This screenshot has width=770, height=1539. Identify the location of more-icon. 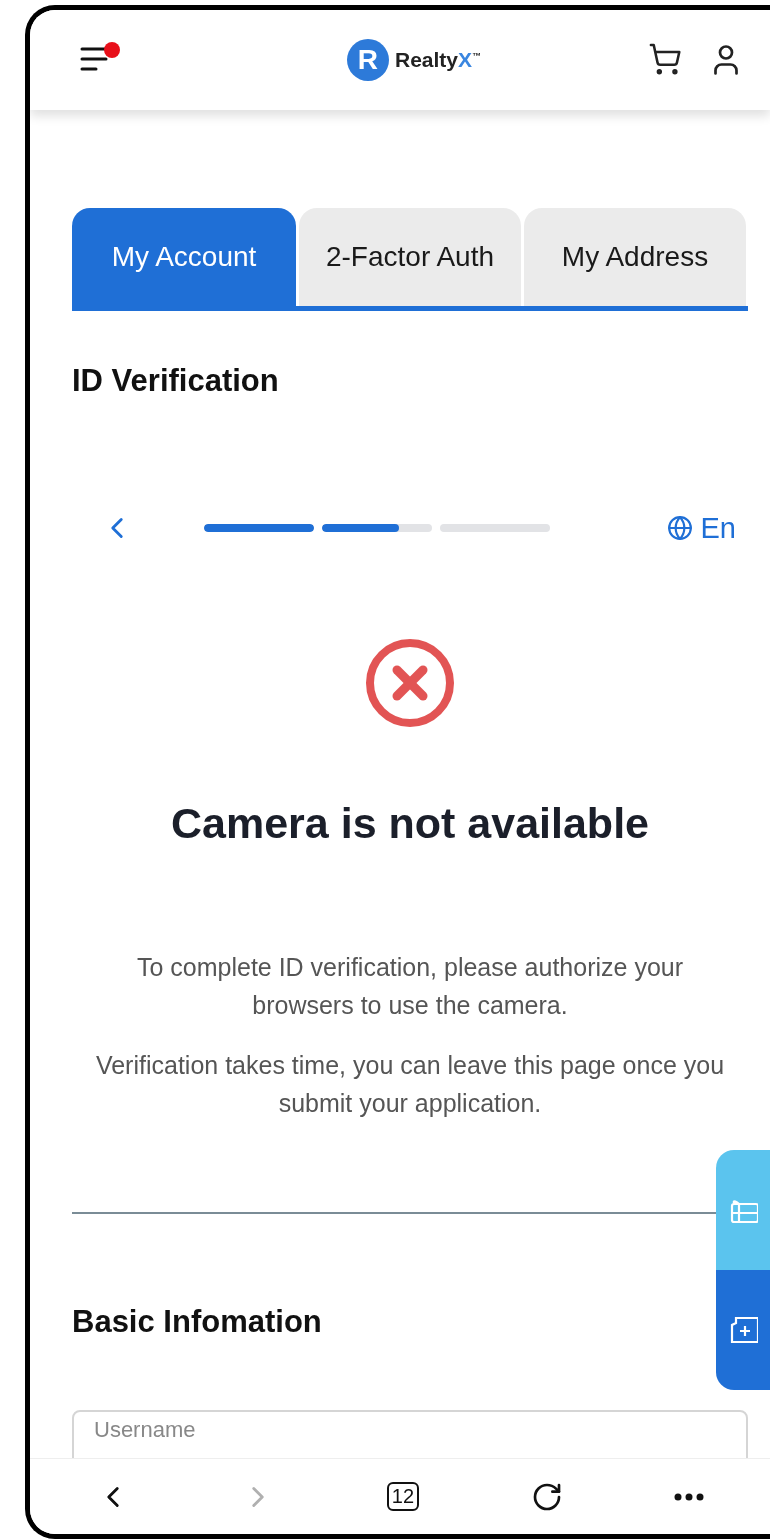
(689, 1496).